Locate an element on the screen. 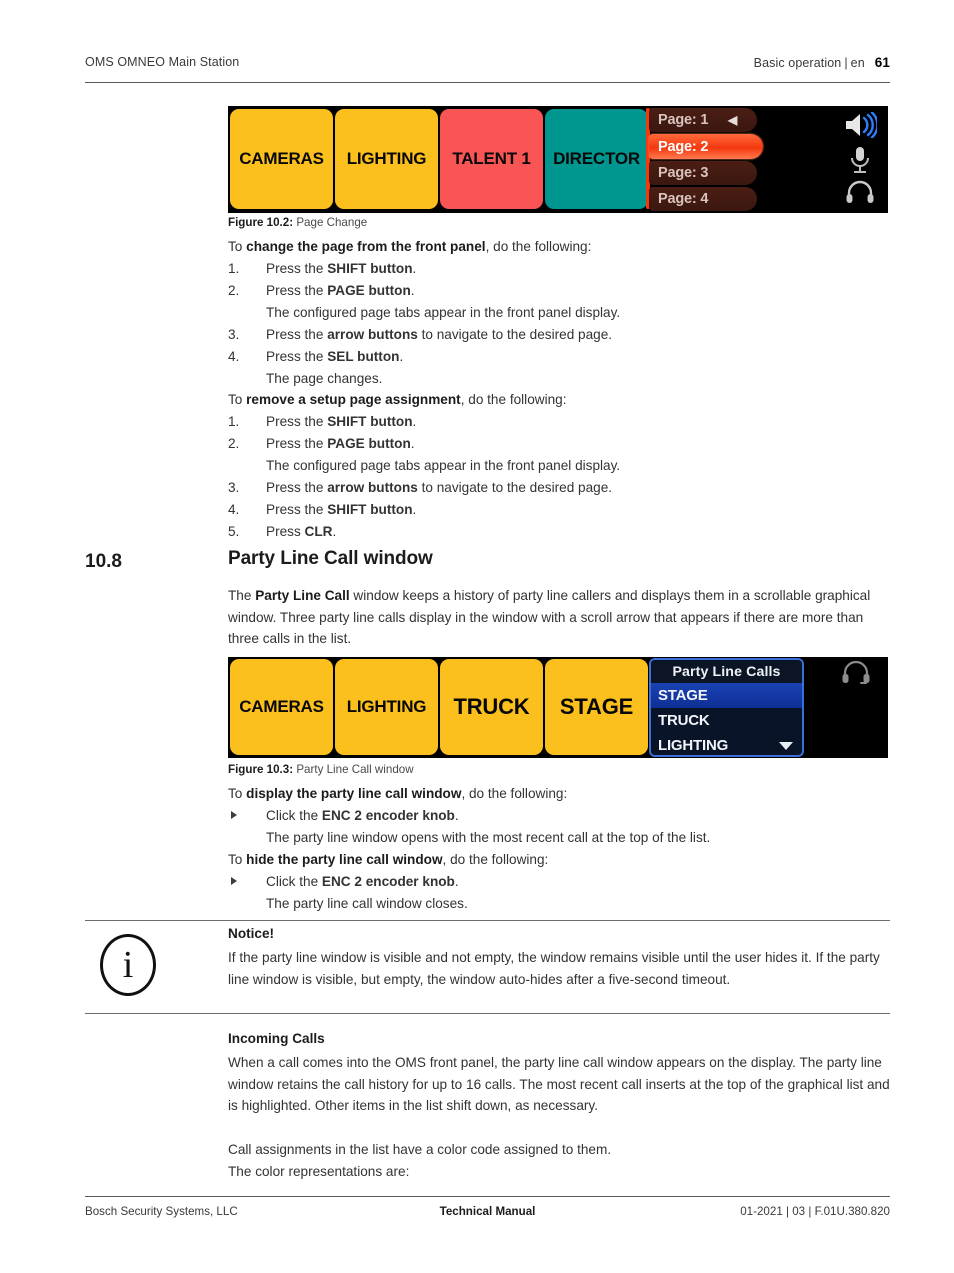  panel-key-stage: STAGE is located at coordinates (596, 707).